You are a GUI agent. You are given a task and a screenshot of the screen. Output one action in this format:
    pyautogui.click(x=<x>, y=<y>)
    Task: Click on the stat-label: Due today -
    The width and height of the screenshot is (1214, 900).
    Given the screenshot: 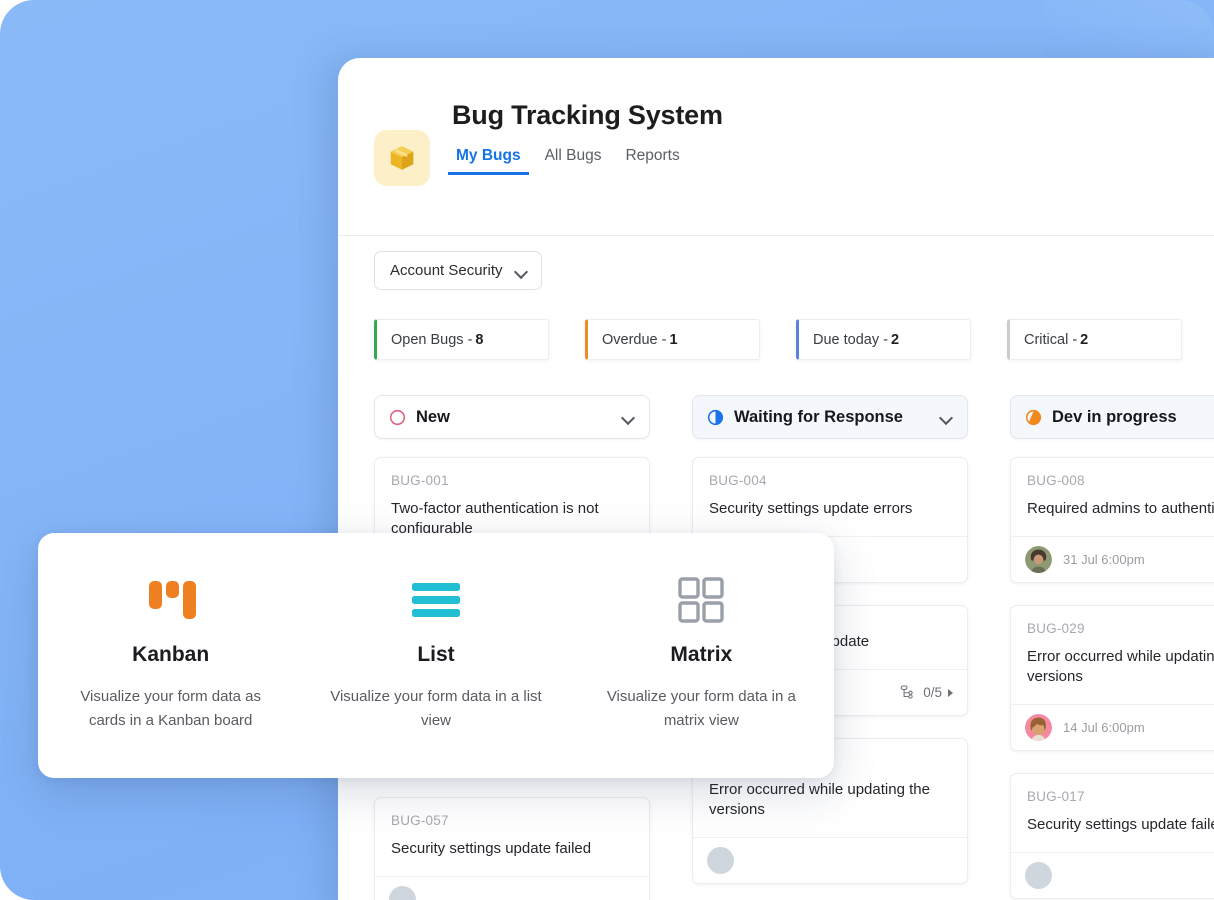 What is the action you would take?
    pyautogui.click(x=850, y=339)
    